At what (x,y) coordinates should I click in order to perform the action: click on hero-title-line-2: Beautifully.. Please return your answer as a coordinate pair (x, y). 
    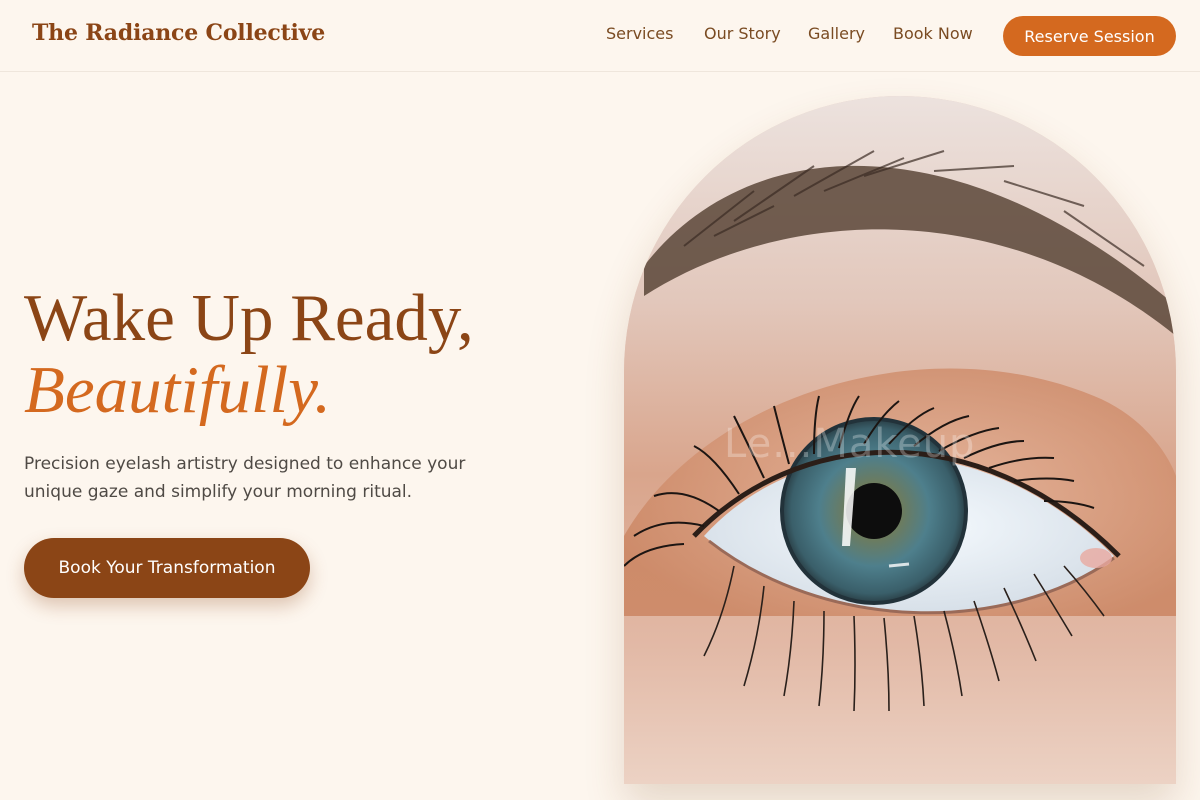
    Looking at the image, I should click on (178, 390).